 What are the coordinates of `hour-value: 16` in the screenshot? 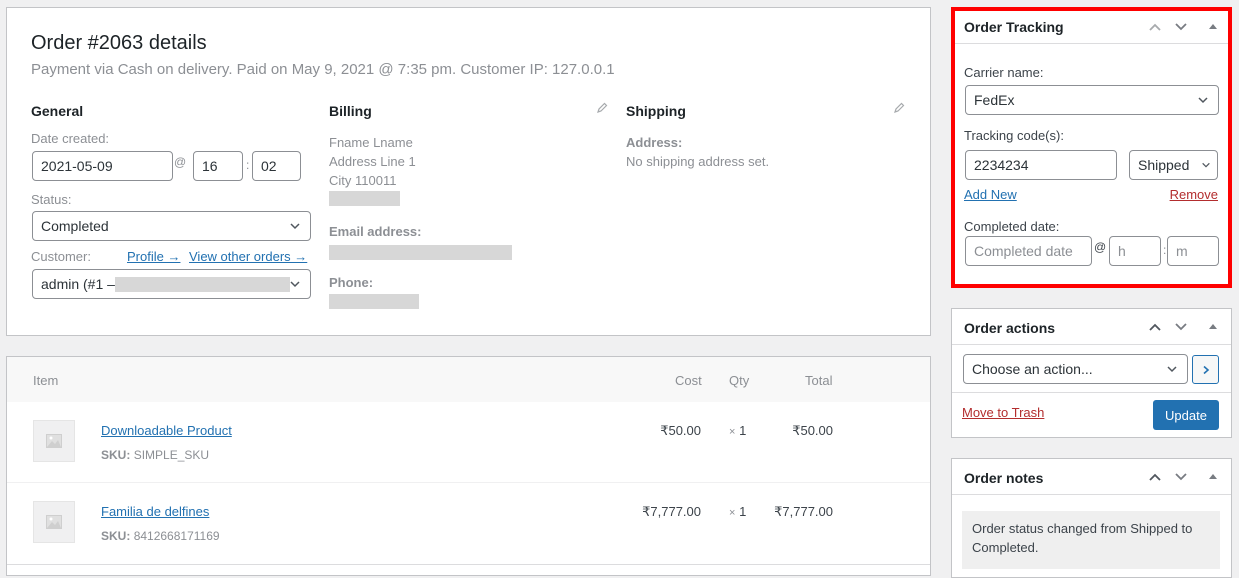 It's located at (210, 166).